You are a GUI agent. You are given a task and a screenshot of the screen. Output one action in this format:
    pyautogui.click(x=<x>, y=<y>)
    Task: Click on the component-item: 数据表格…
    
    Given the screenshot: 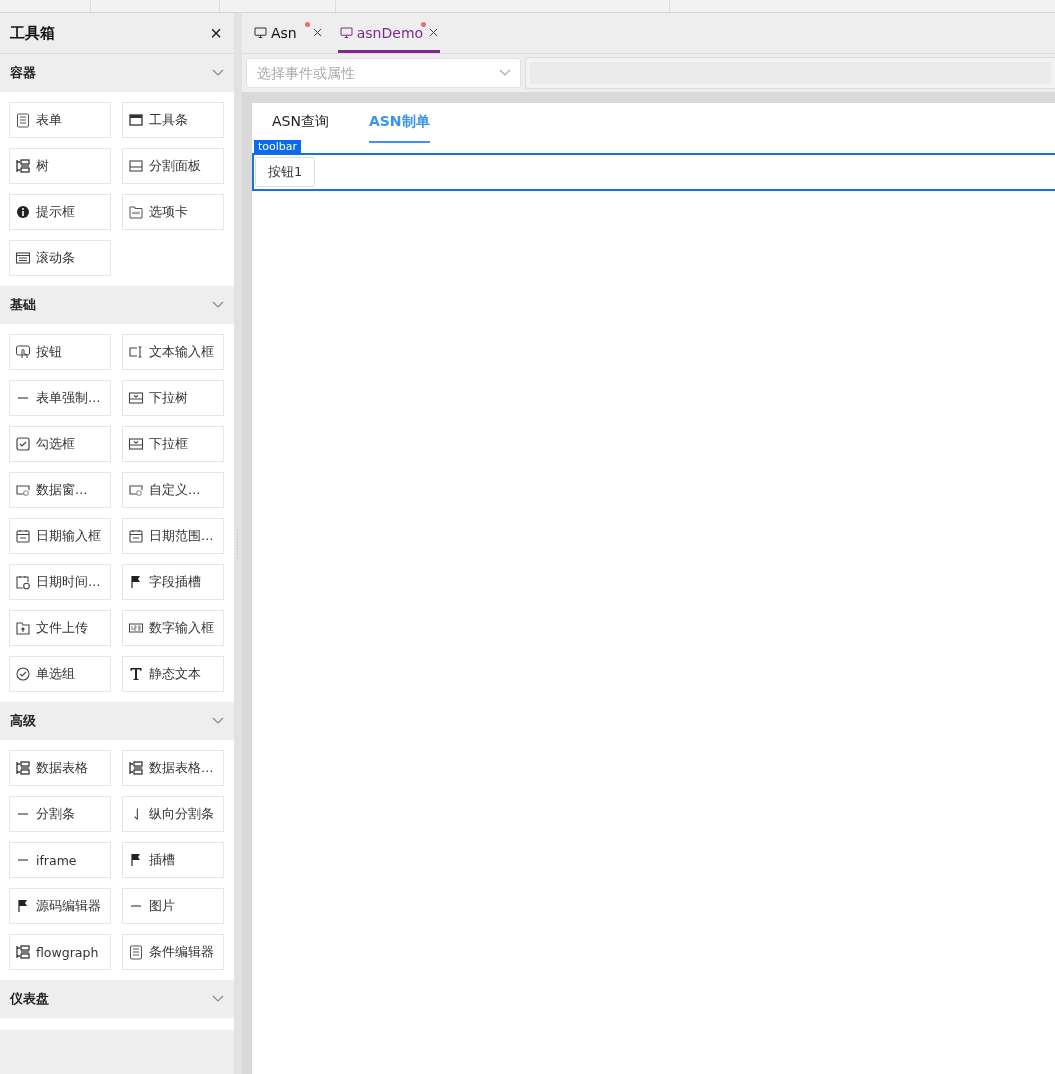 What is the action you would take?
    pyautogui.click(x=173, y=768)
    